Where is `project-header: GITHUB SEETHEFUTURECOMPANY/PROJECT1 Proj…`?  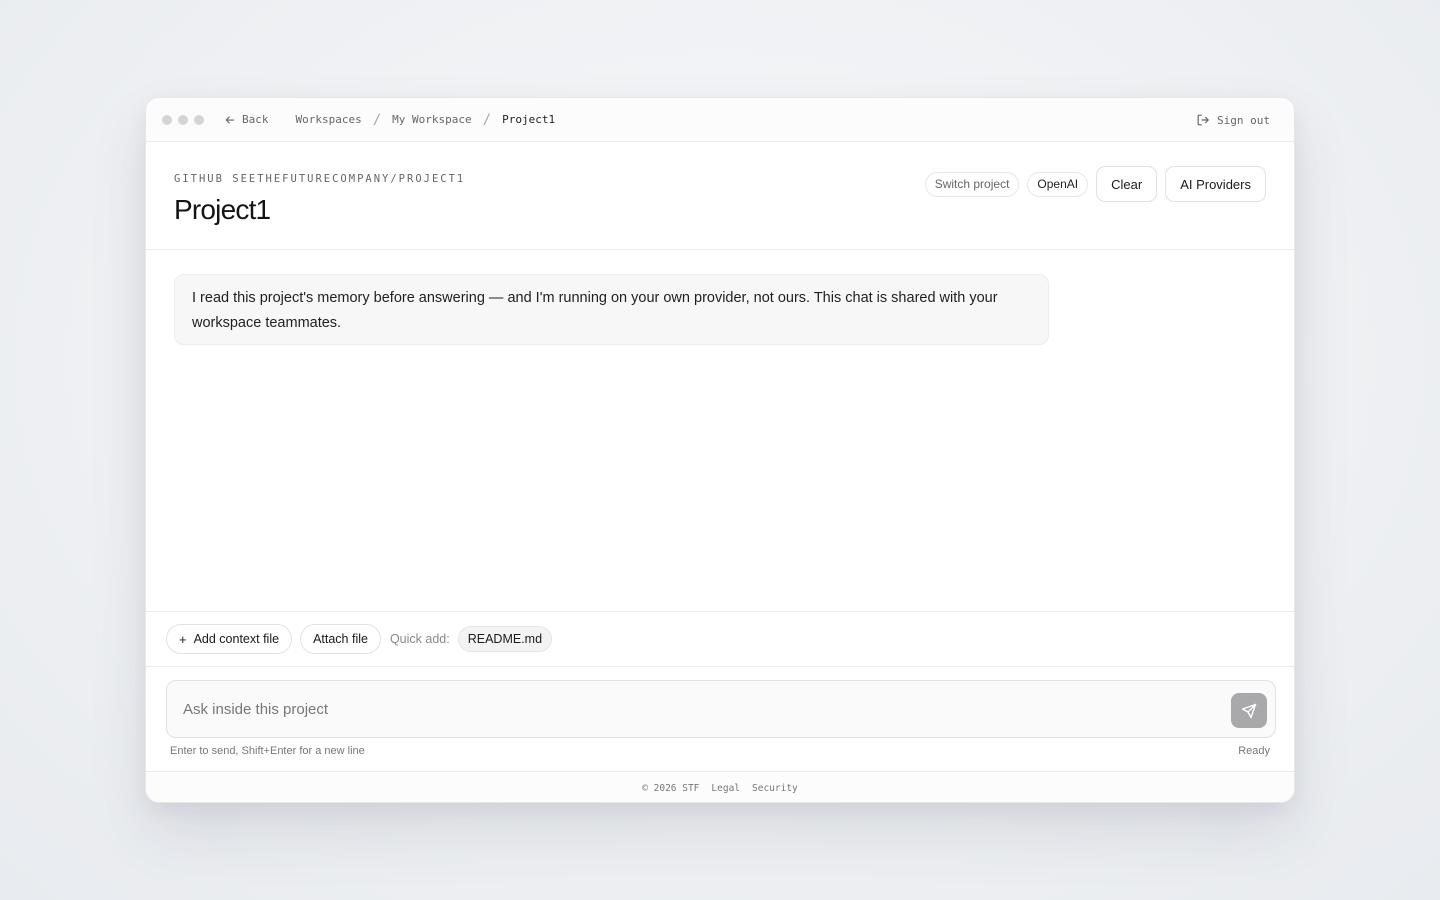 project-header: GITHUB SEETHEFUTURECOMPANY/PROJECT1 Proj… is located at coordinates (720, 196).